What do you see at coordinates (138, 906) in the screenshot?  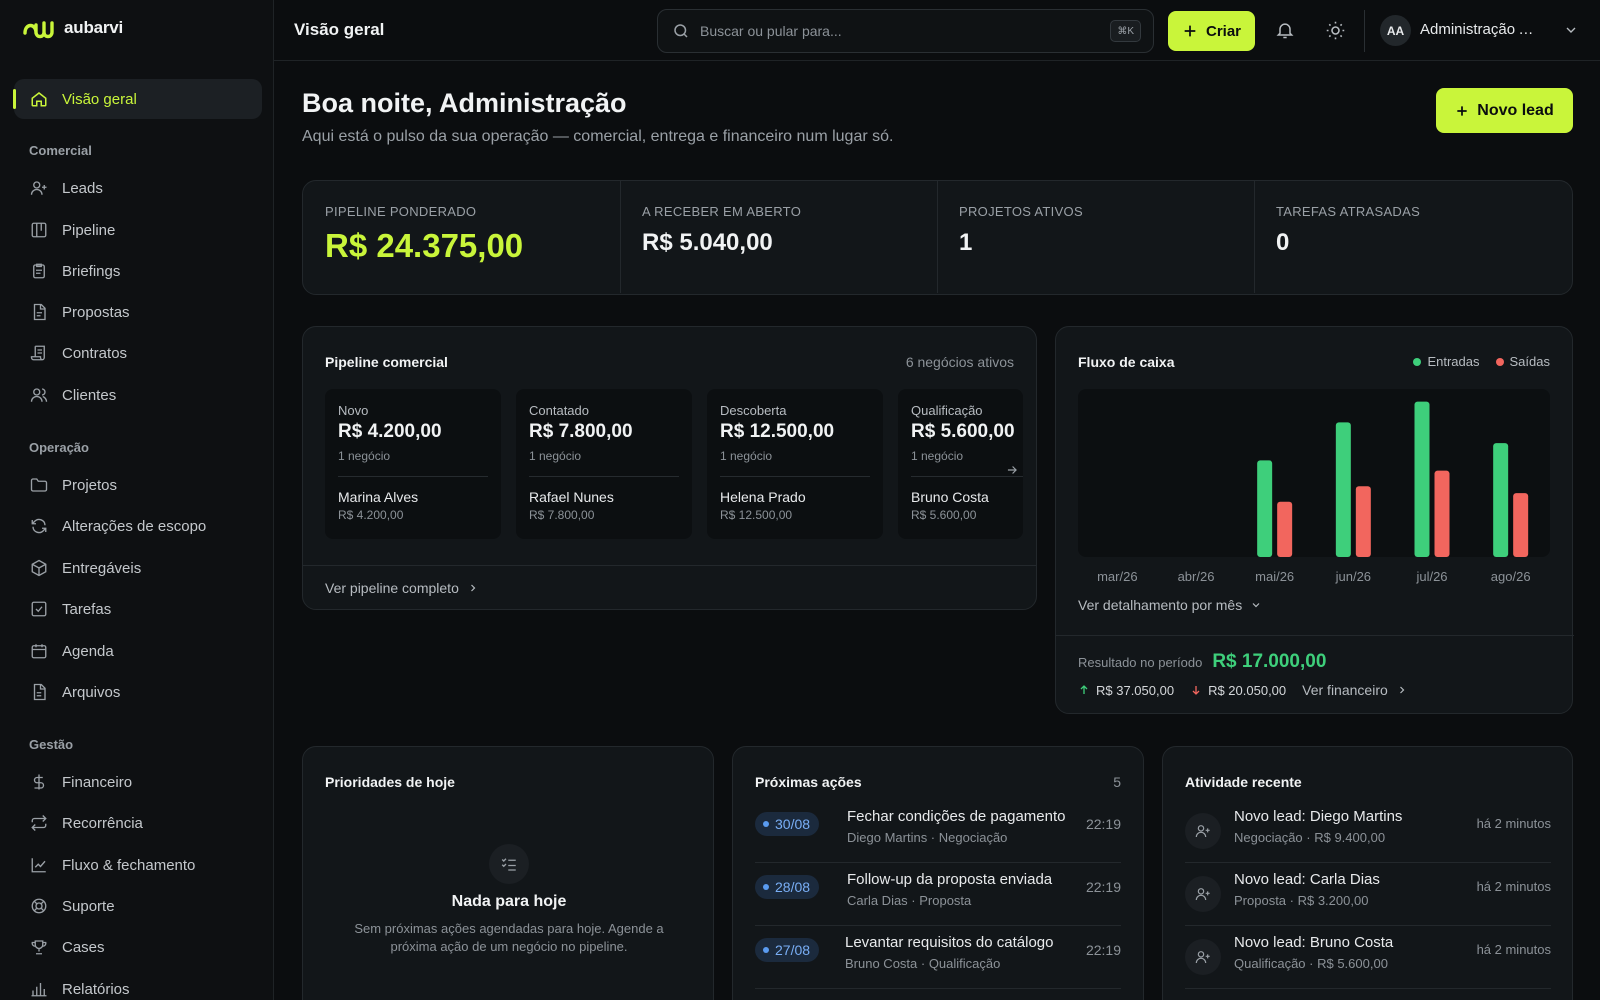 I see `sidebar-item-suporte: Suporte` at bounding box center [138, 906].